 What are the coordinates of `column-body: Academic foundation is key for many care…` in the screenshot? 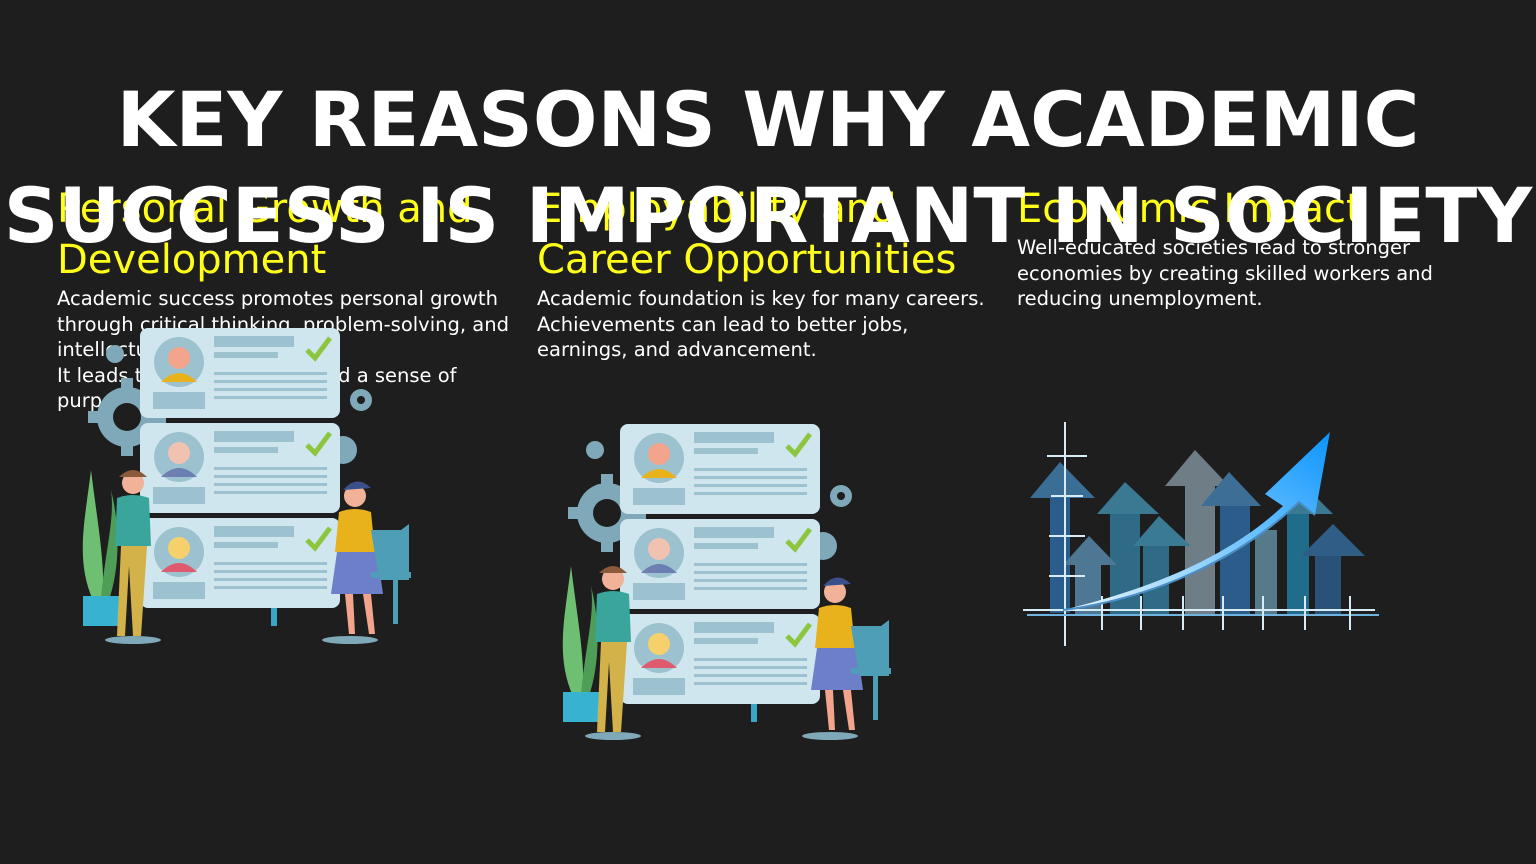 It's located at (761, 324).